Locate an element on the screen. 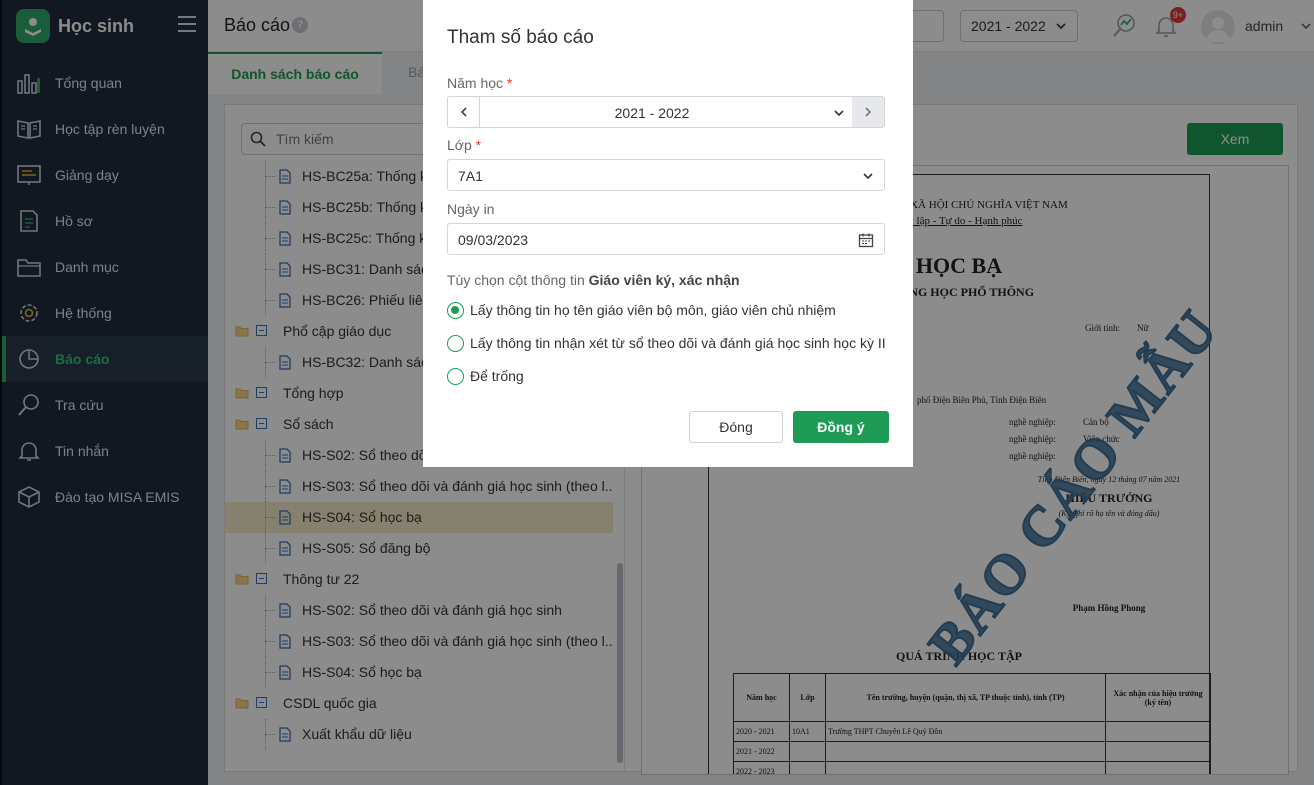 The width and height of the screenshot is (1314, 785). next-year-button is located at coordinates (868, 112).